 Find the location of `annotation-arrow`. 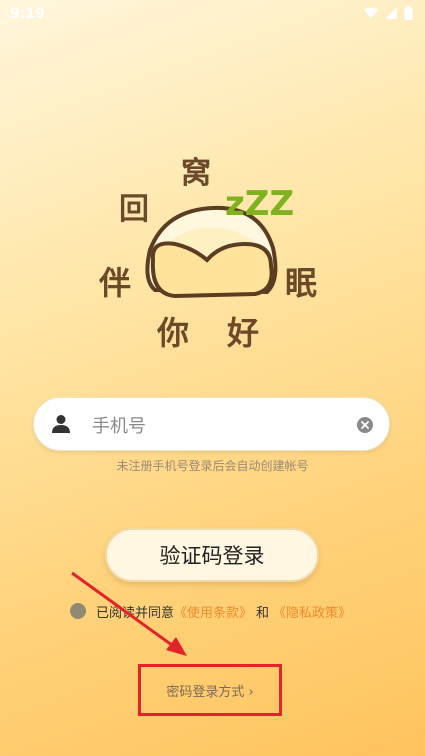

annotation-arrow is located at coordinates (129, 613).